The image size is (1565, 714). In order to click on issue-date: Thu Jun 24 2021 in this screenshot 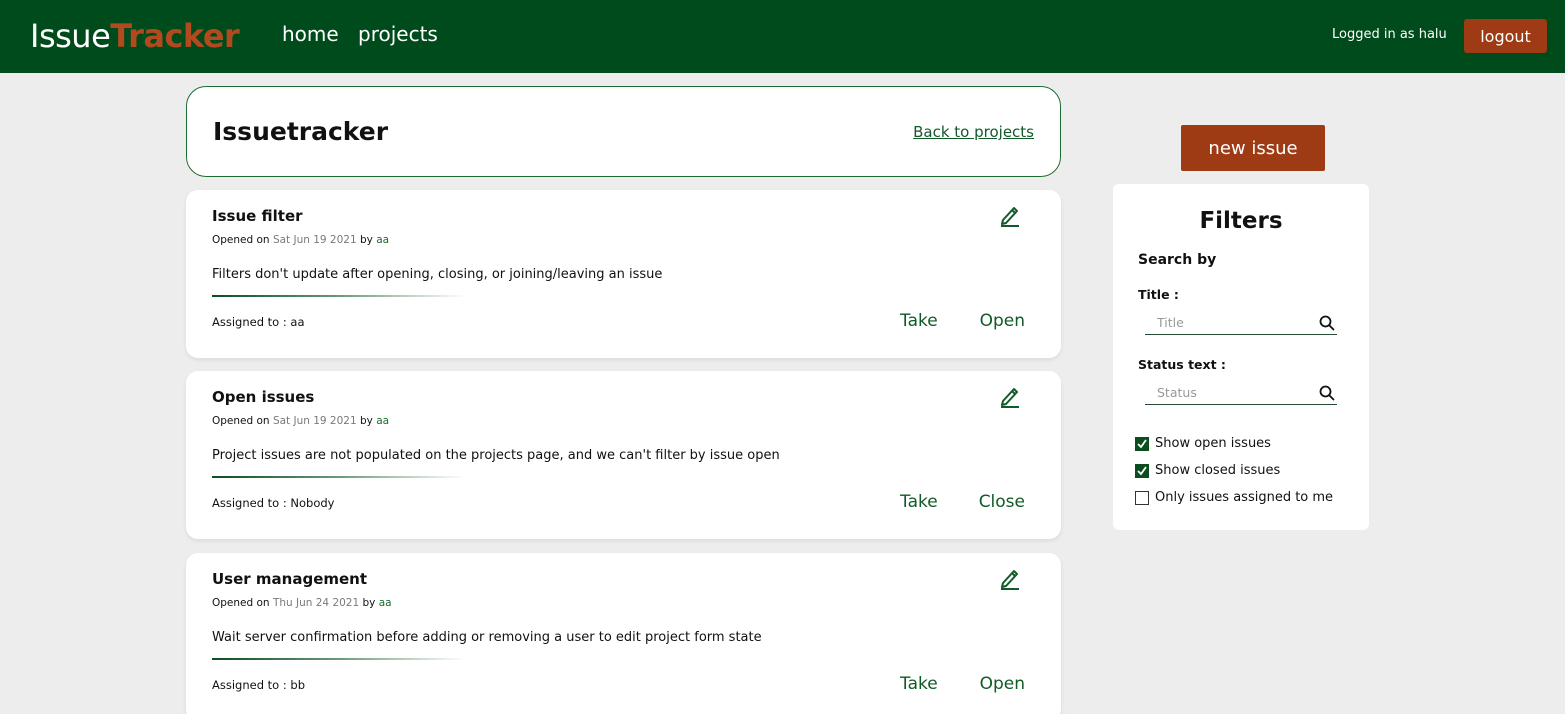, I will do `click(316, 603)`.